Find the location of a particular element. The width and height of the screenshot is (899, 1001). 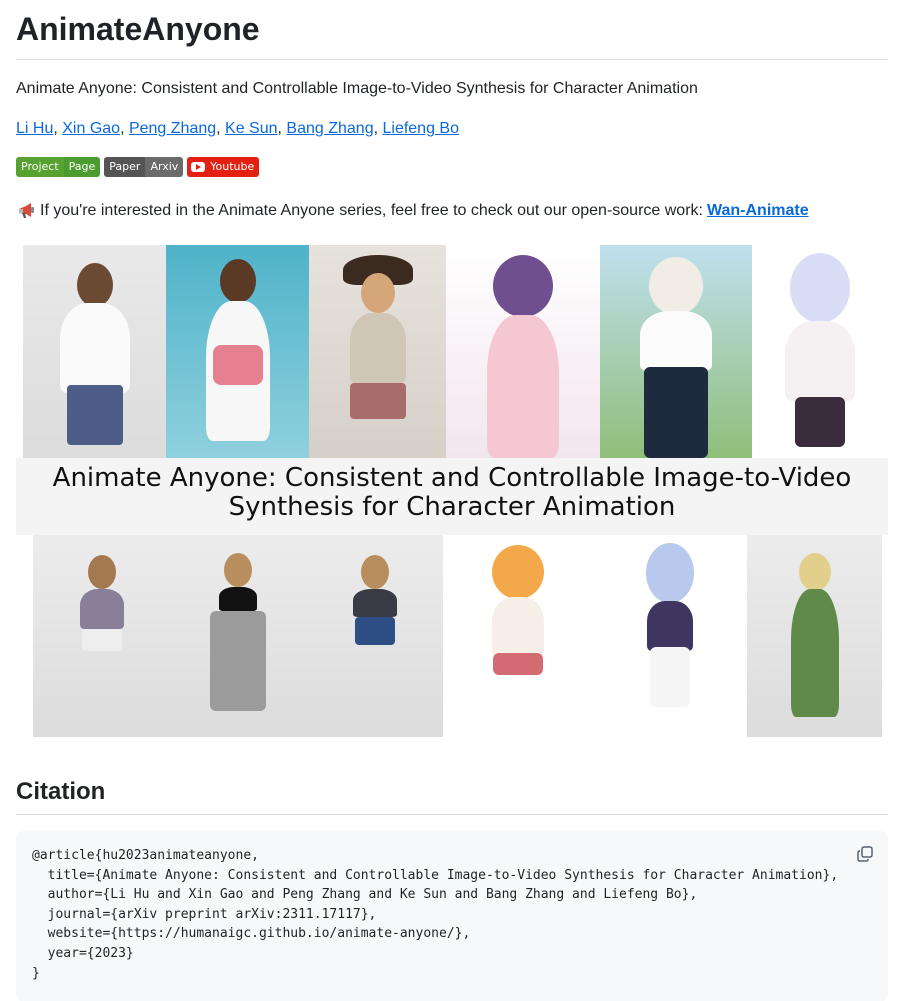

badge-paper-label: Paper is located at coordinates (125, 167).